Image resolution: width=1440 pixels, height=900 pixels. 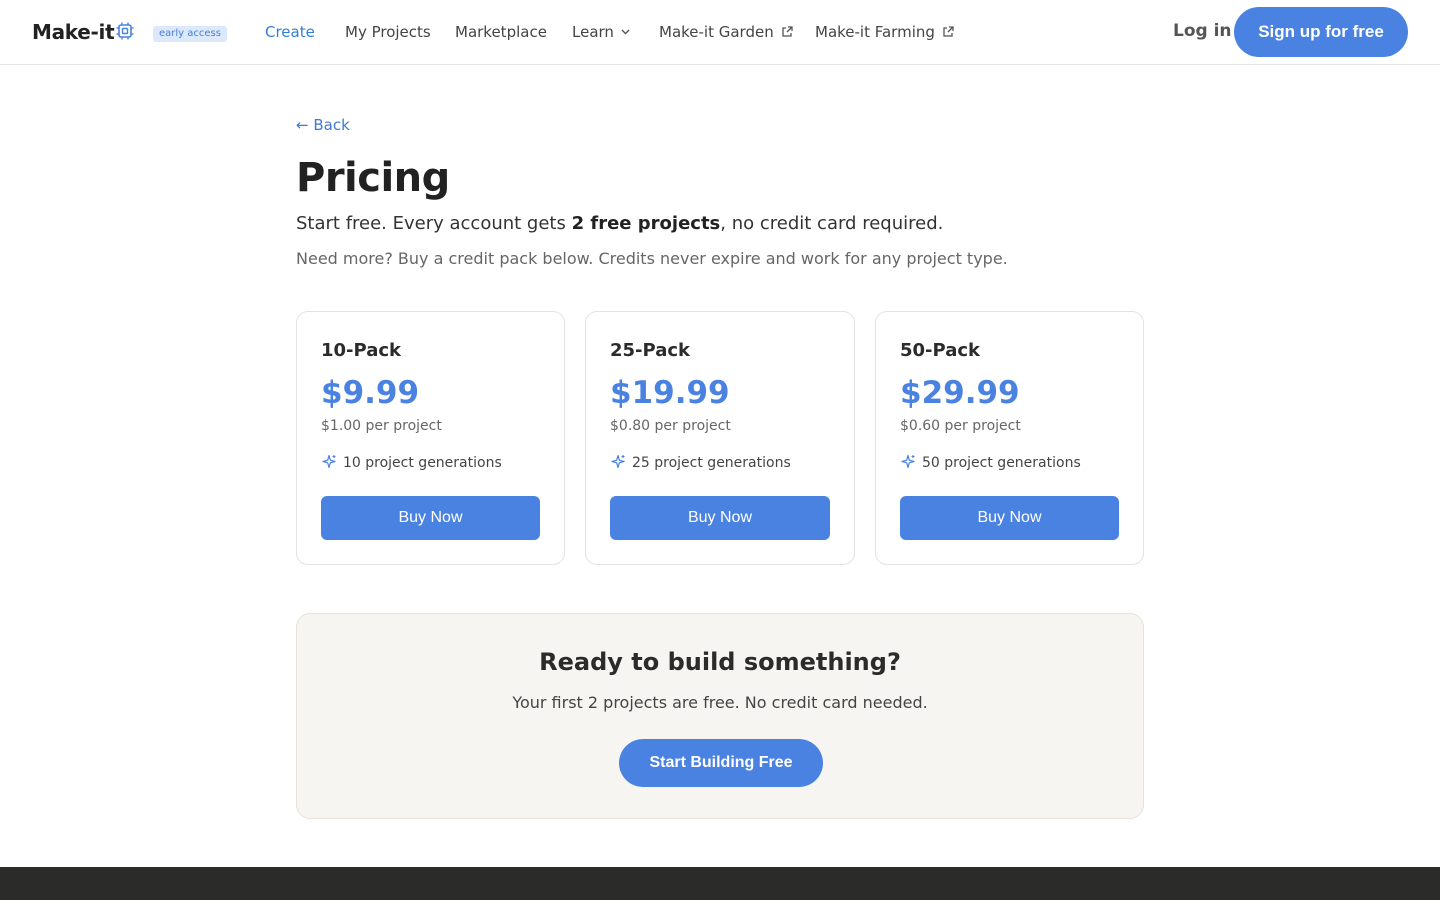 I want to click on chip-icon, so click(x=125, y=31).